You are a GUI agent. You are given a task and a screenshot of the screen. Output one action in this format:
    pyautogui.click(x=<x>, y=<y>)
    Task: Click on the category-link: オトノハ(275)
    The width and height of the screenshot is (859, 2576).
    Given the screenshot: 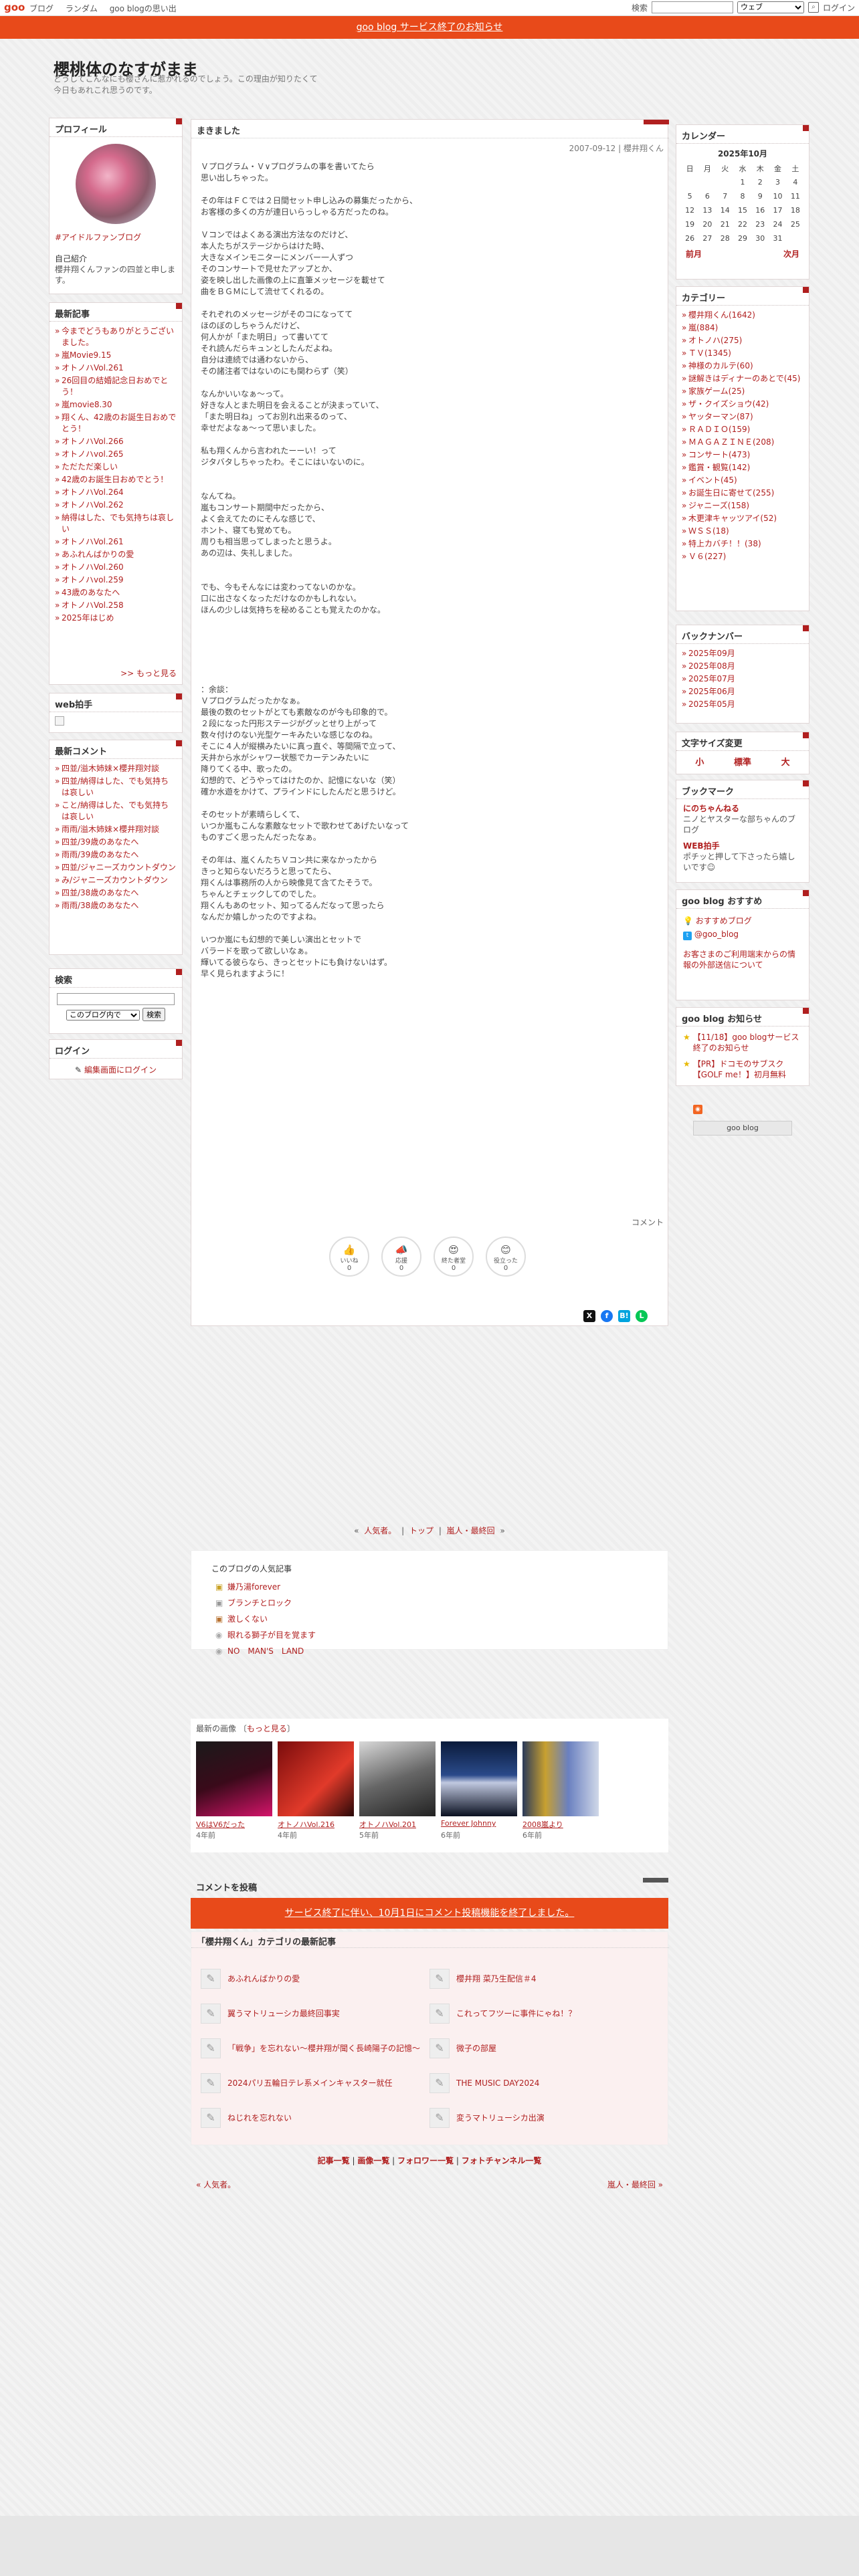 What is the action you would take?
    pyautogui.click(x=742, y=340)
    